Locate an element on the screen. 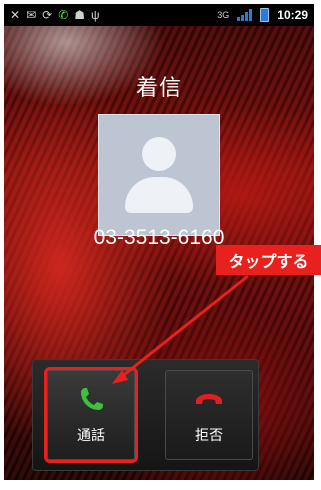 The height and width of the screenshot is (490, 321). tap-callout: タップする is located at coordinates (268, 260).